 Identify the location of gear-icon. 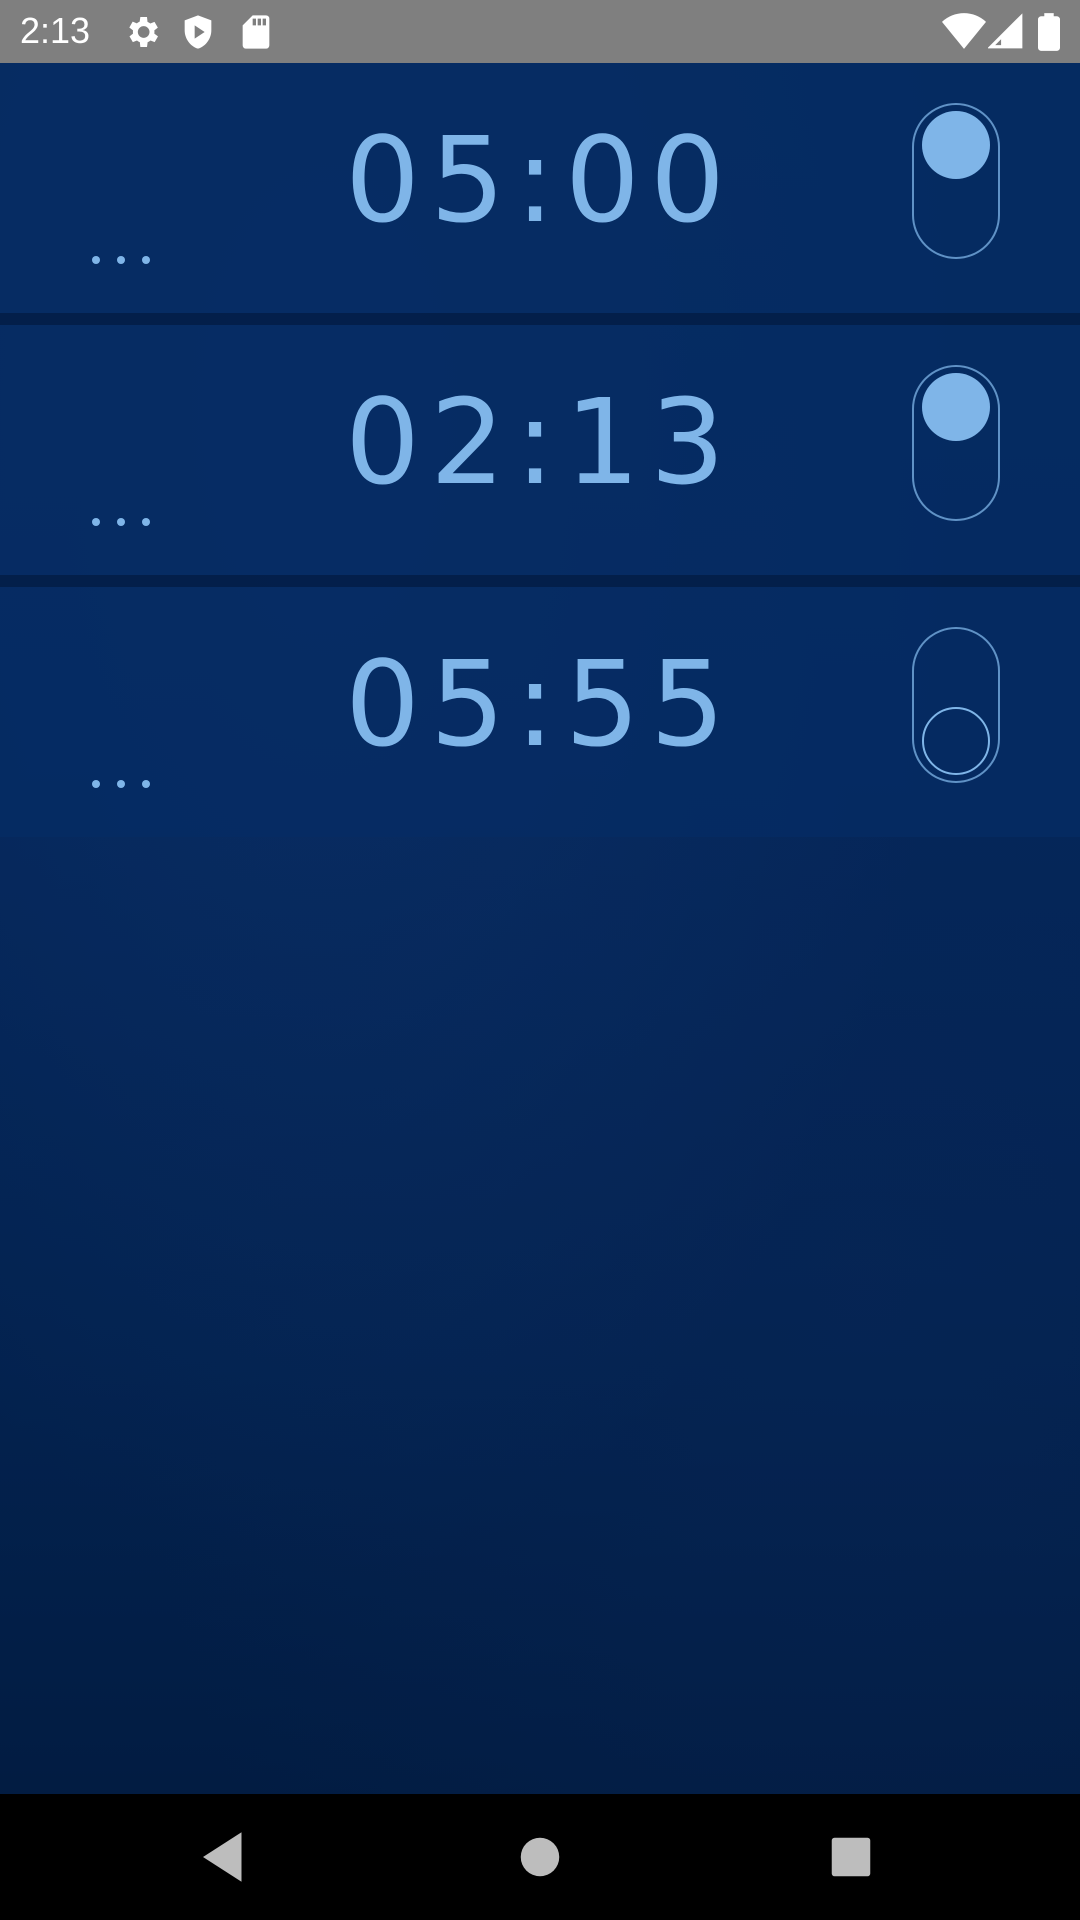
(142, 32).